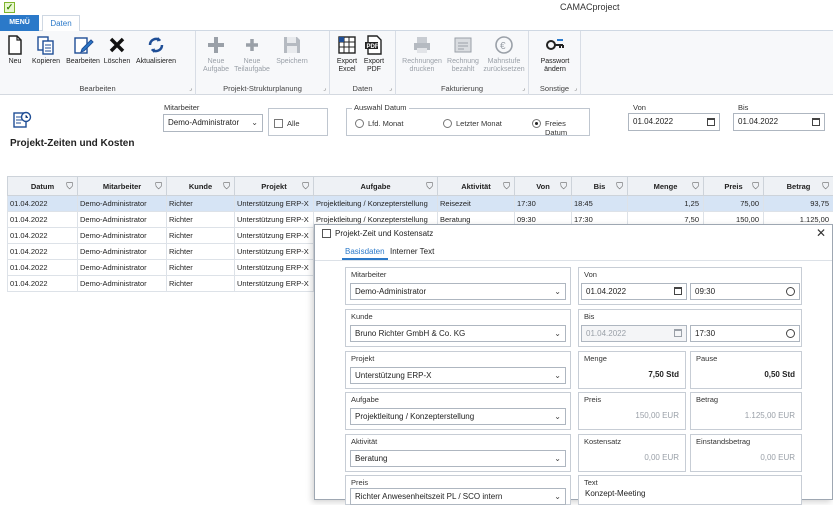 This screenshot has width=833, height=505. I want to click on bis-date-input: 01.04.2022, so click(779, 122).